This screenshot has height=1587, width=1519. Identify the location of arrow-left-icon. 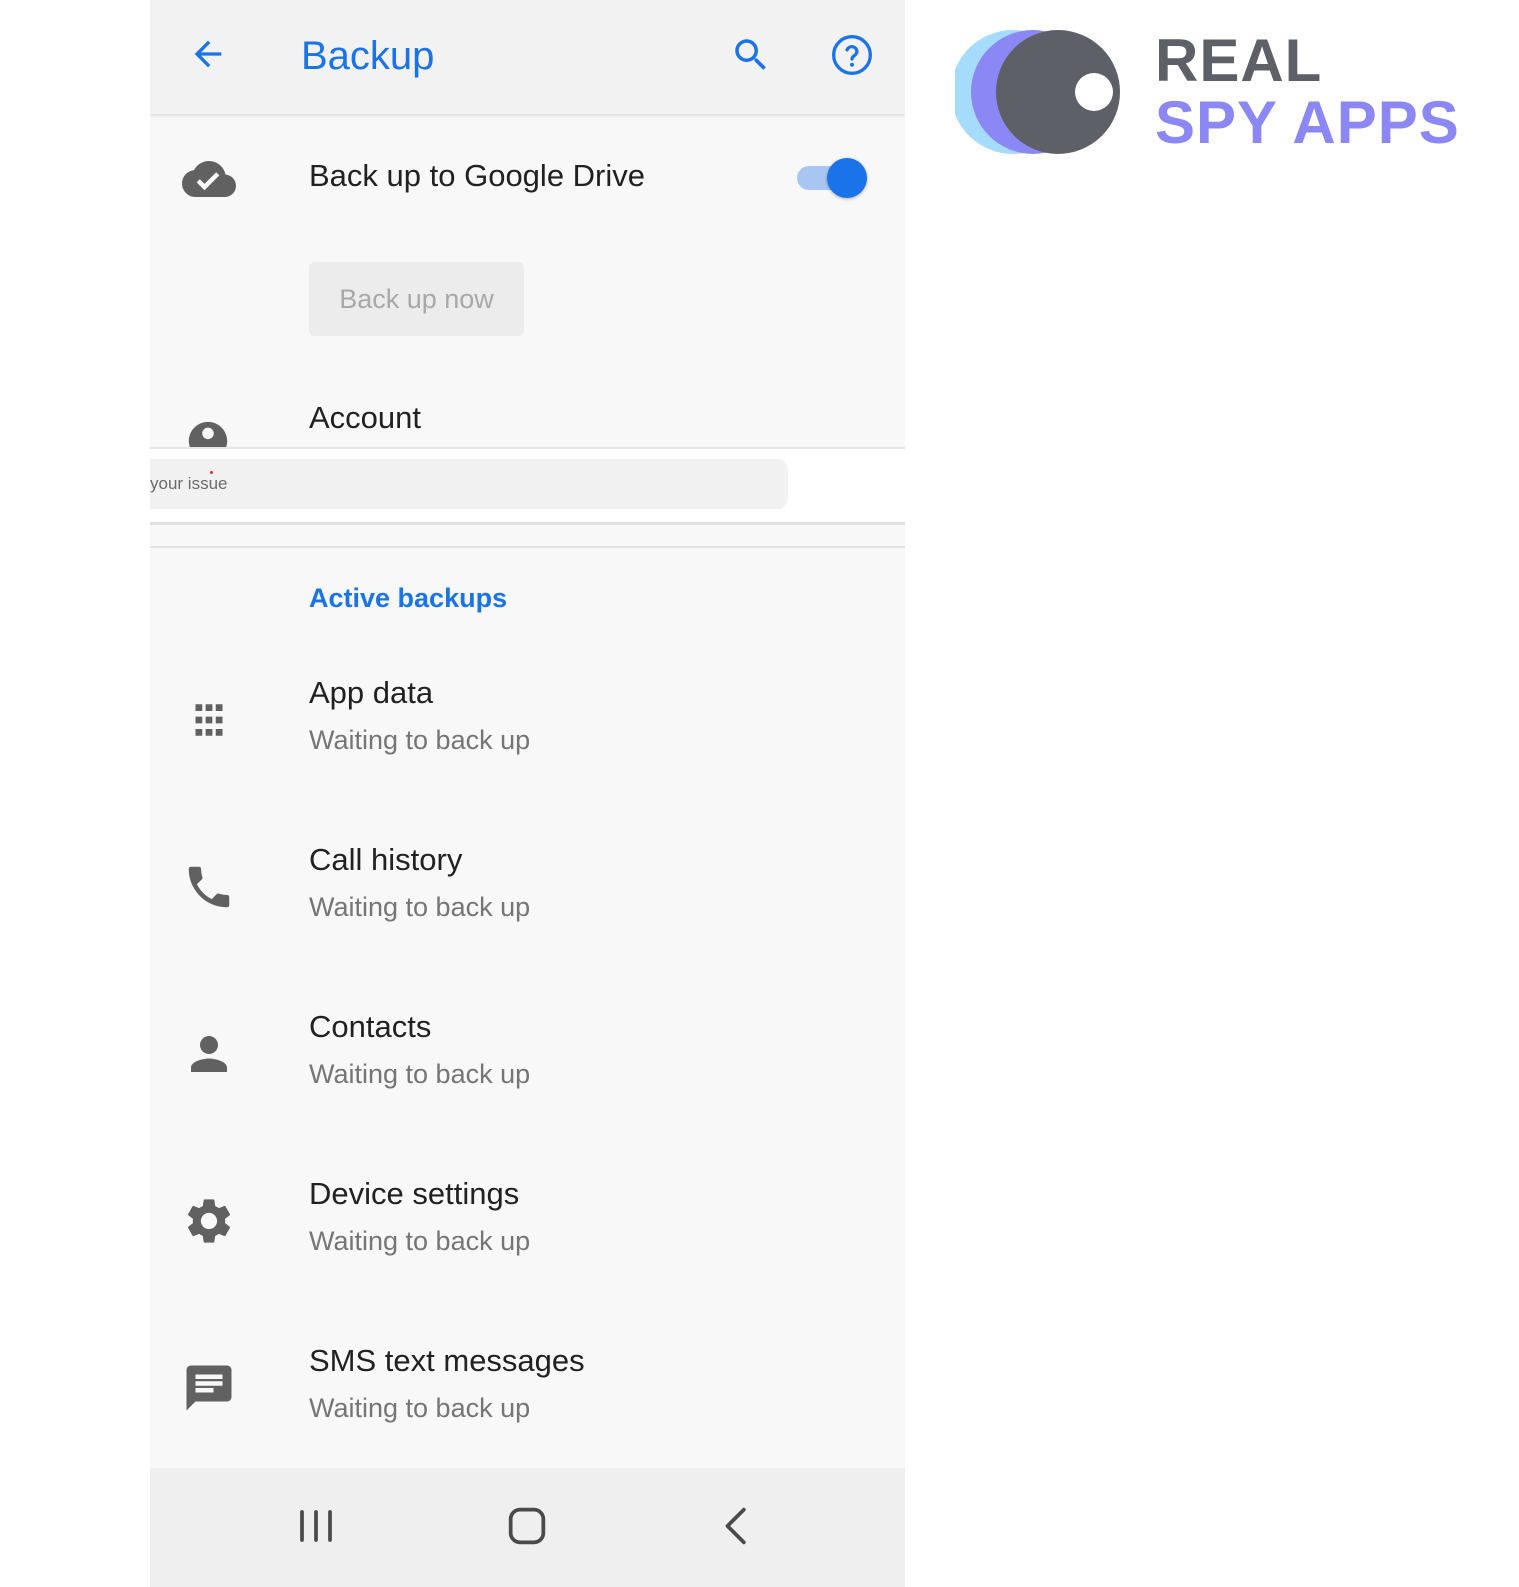
(208, 54).